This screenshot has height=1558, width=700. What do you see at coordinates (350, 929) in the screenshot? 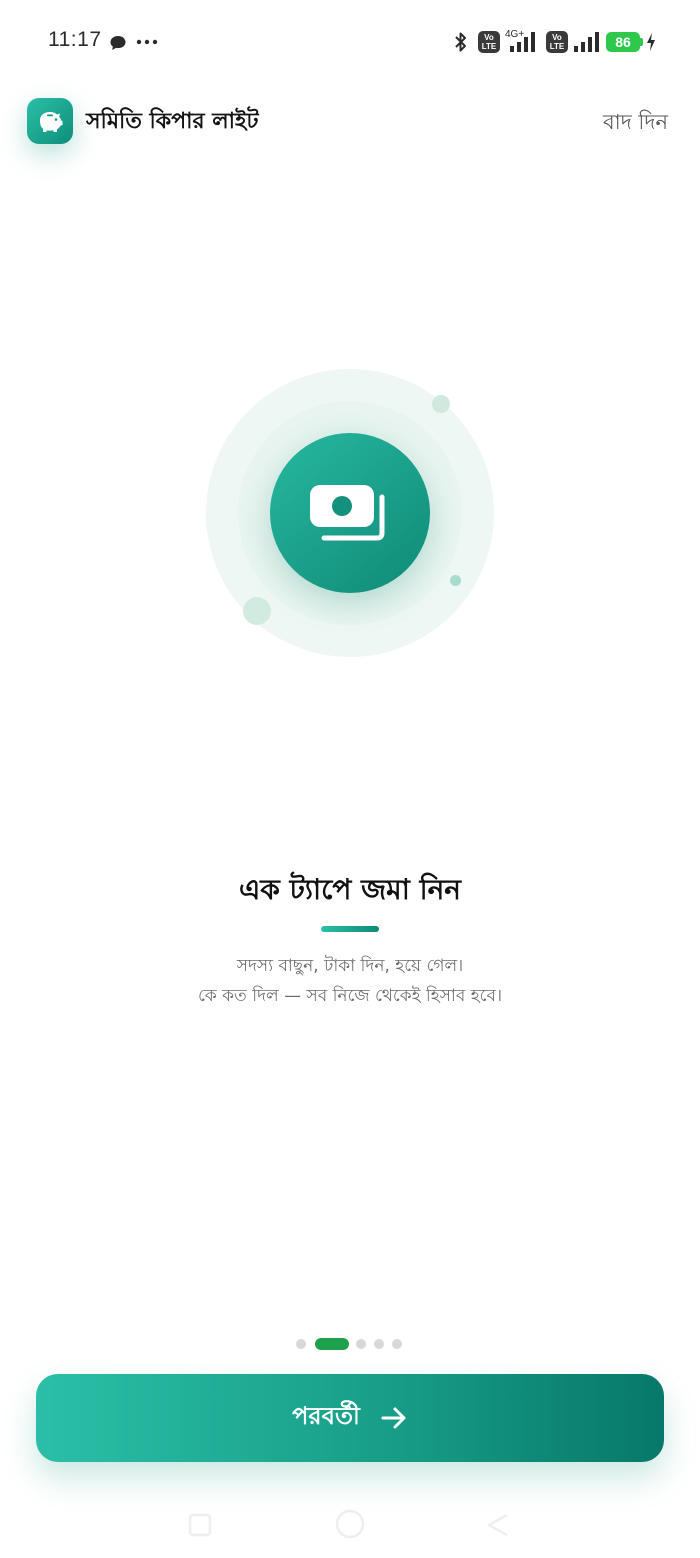
I see `title-underline` at bounding box center [350, 929].